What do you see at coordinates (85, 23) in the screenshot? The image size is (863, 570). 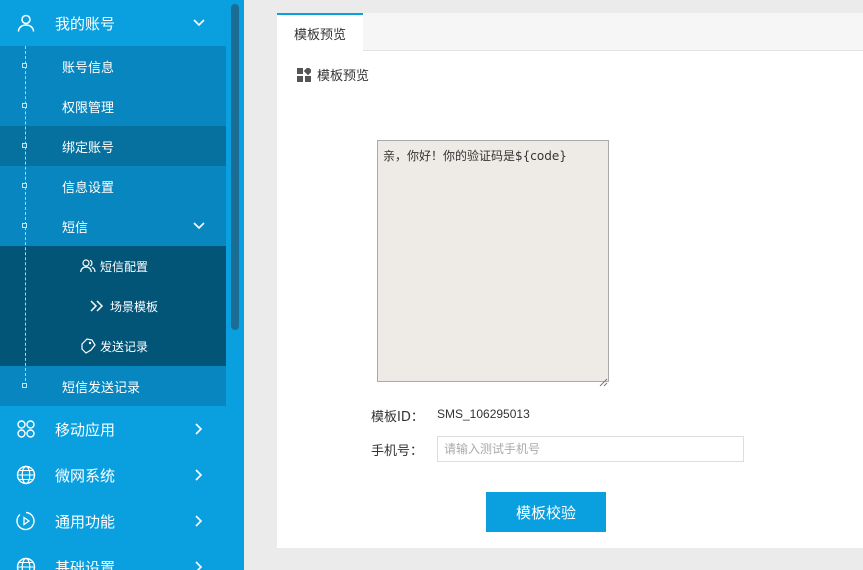 I see `sidebar-item-label: 我的账号` at bounding box center [85, 23].